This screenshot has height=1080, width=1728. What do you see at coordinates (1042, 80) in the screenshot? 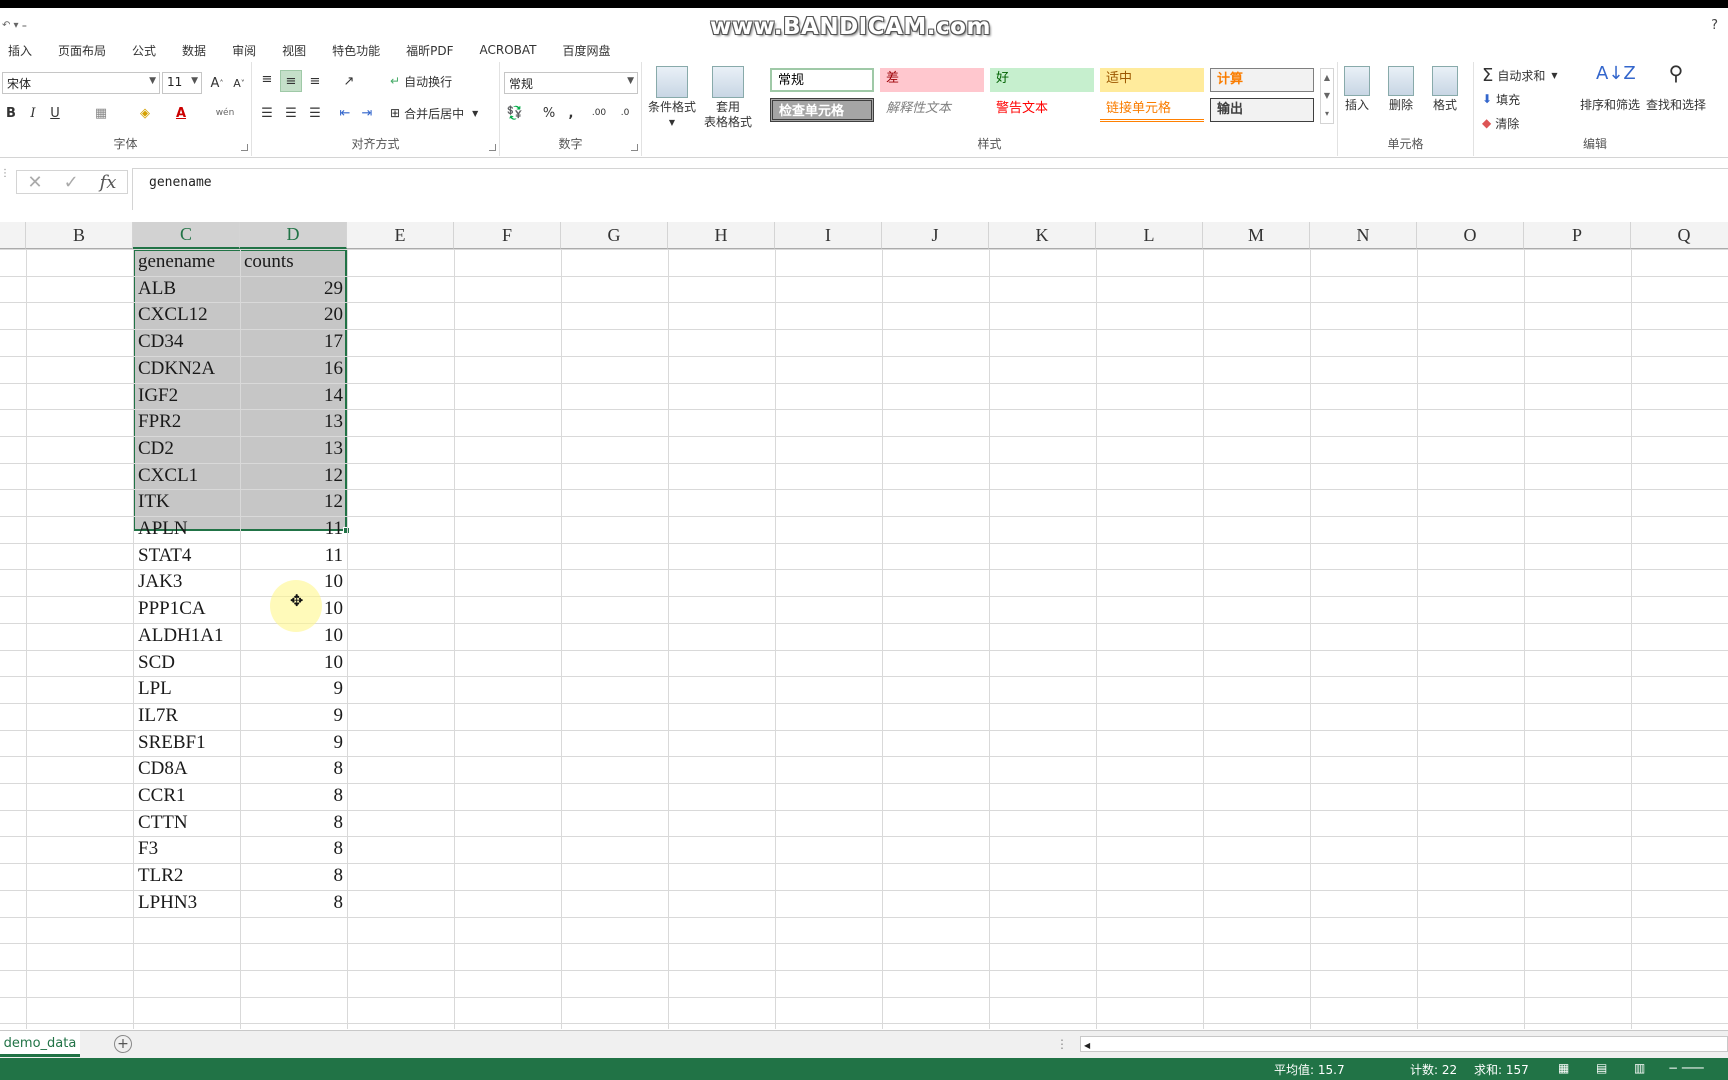
I see `style-good: 好` at bounding box center [1042, 80].